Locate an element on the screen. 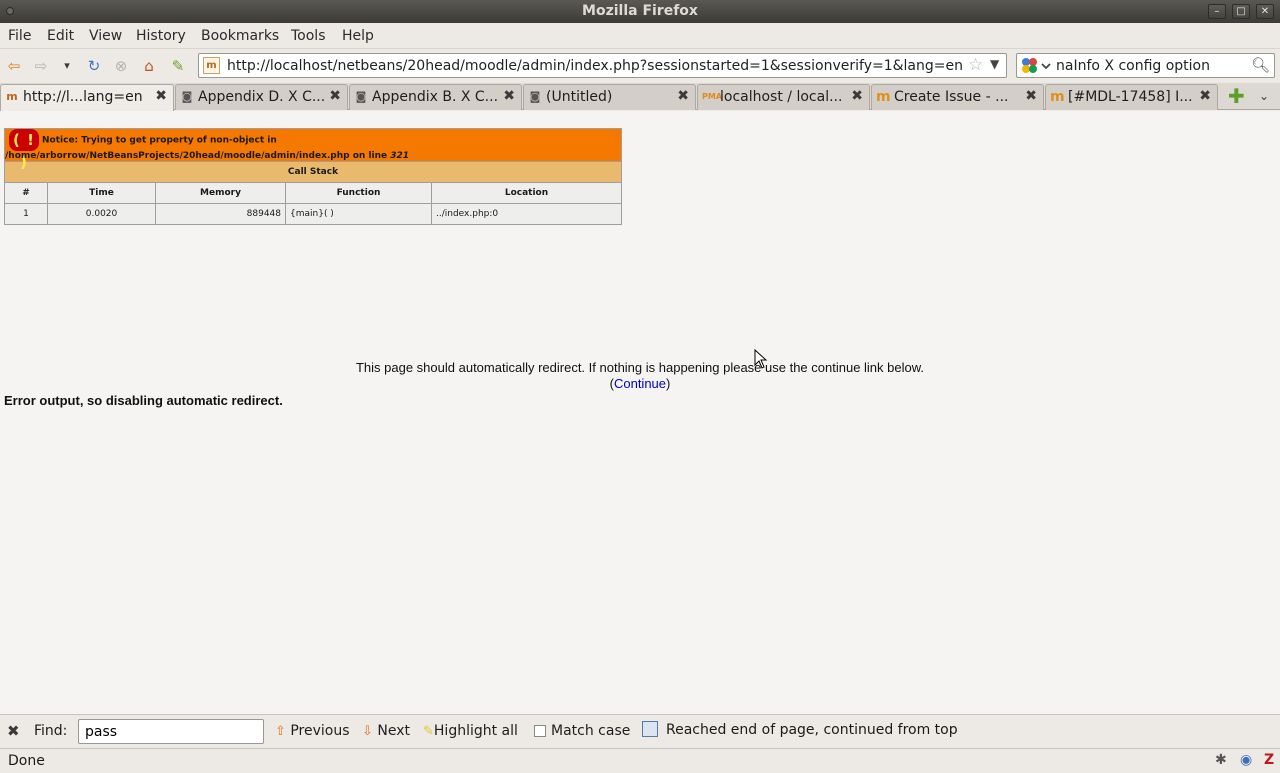 This screenshot has width=1280, height=773. find-label: Find: is located at coordinates (51, 731).